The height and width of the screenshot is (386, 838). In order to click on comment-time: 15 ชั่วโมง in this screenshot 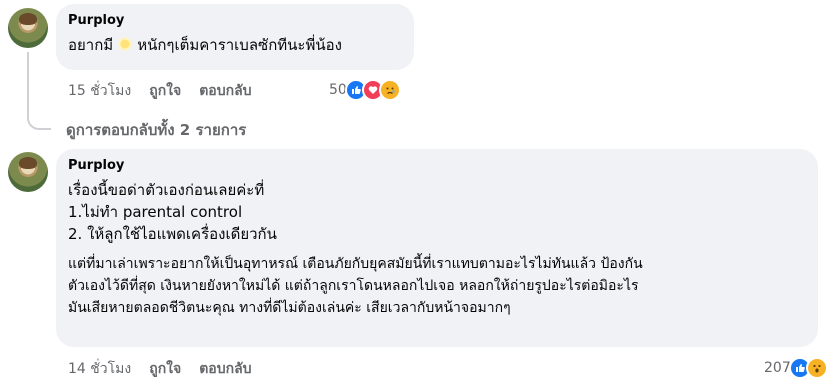, I will do `click(99, 91)`.